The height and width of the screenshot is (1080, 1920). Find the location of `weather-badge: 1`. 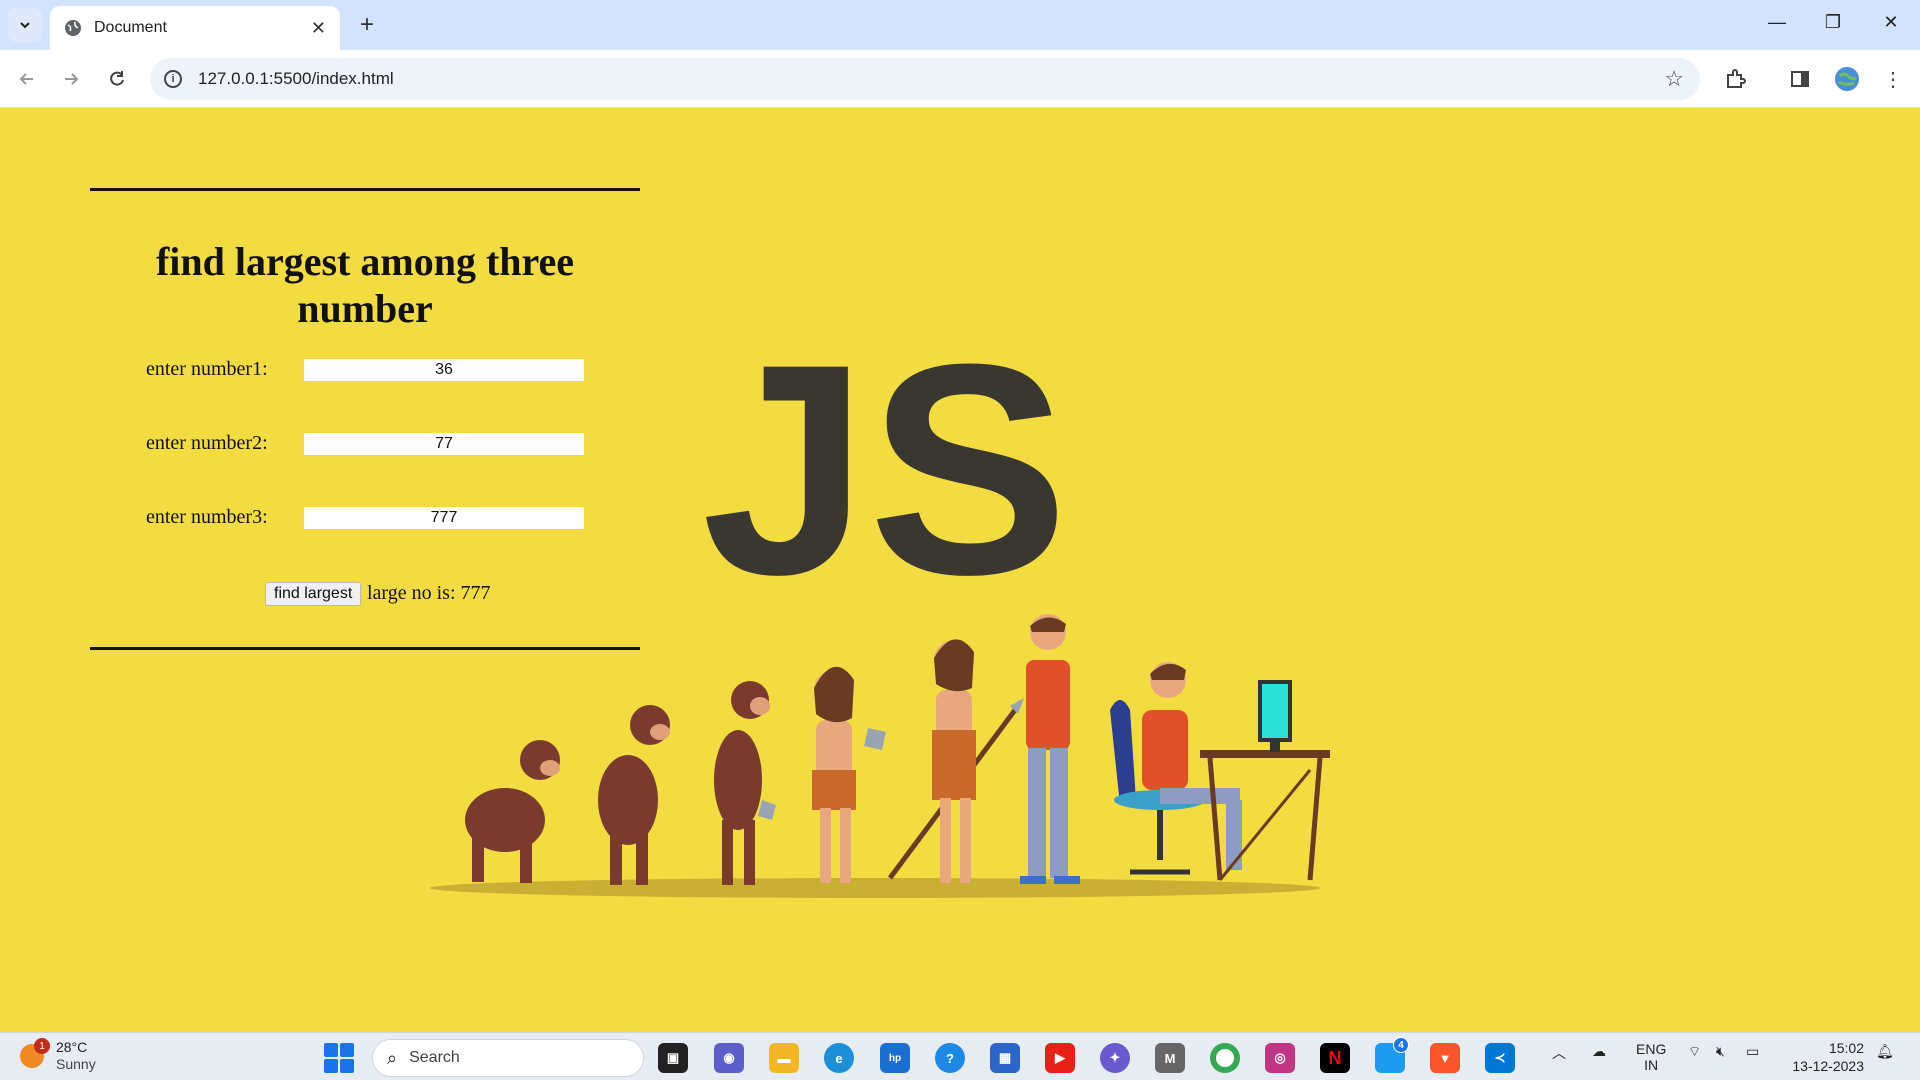

weather-badge: 1 is located at coordinates (42, 1046).